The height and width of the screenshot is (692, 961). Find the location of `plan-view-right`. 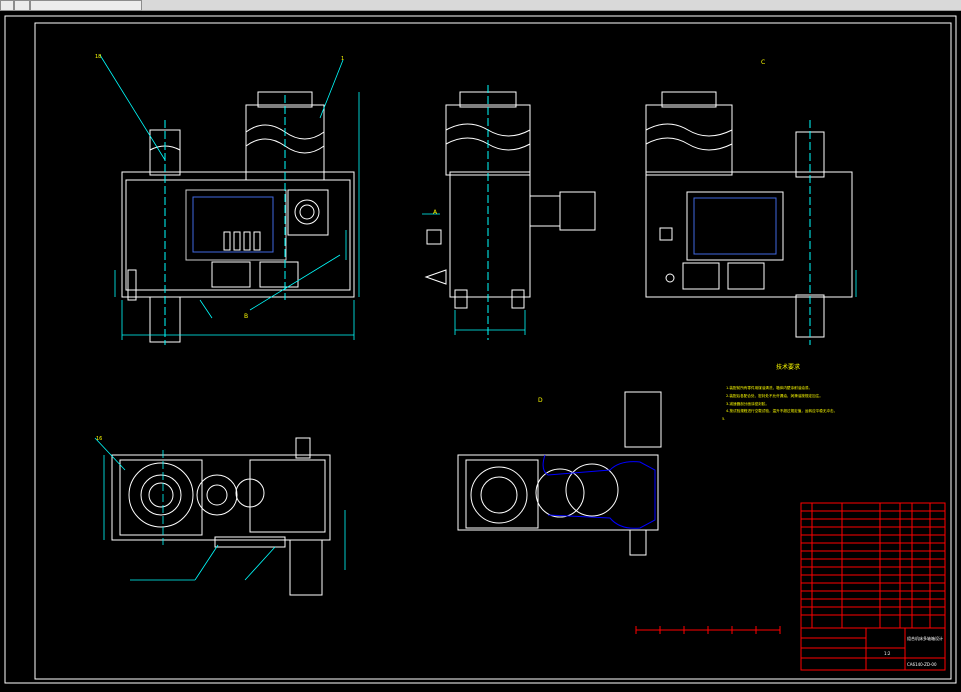

plan-view-right is located at coordinates (559, 473).